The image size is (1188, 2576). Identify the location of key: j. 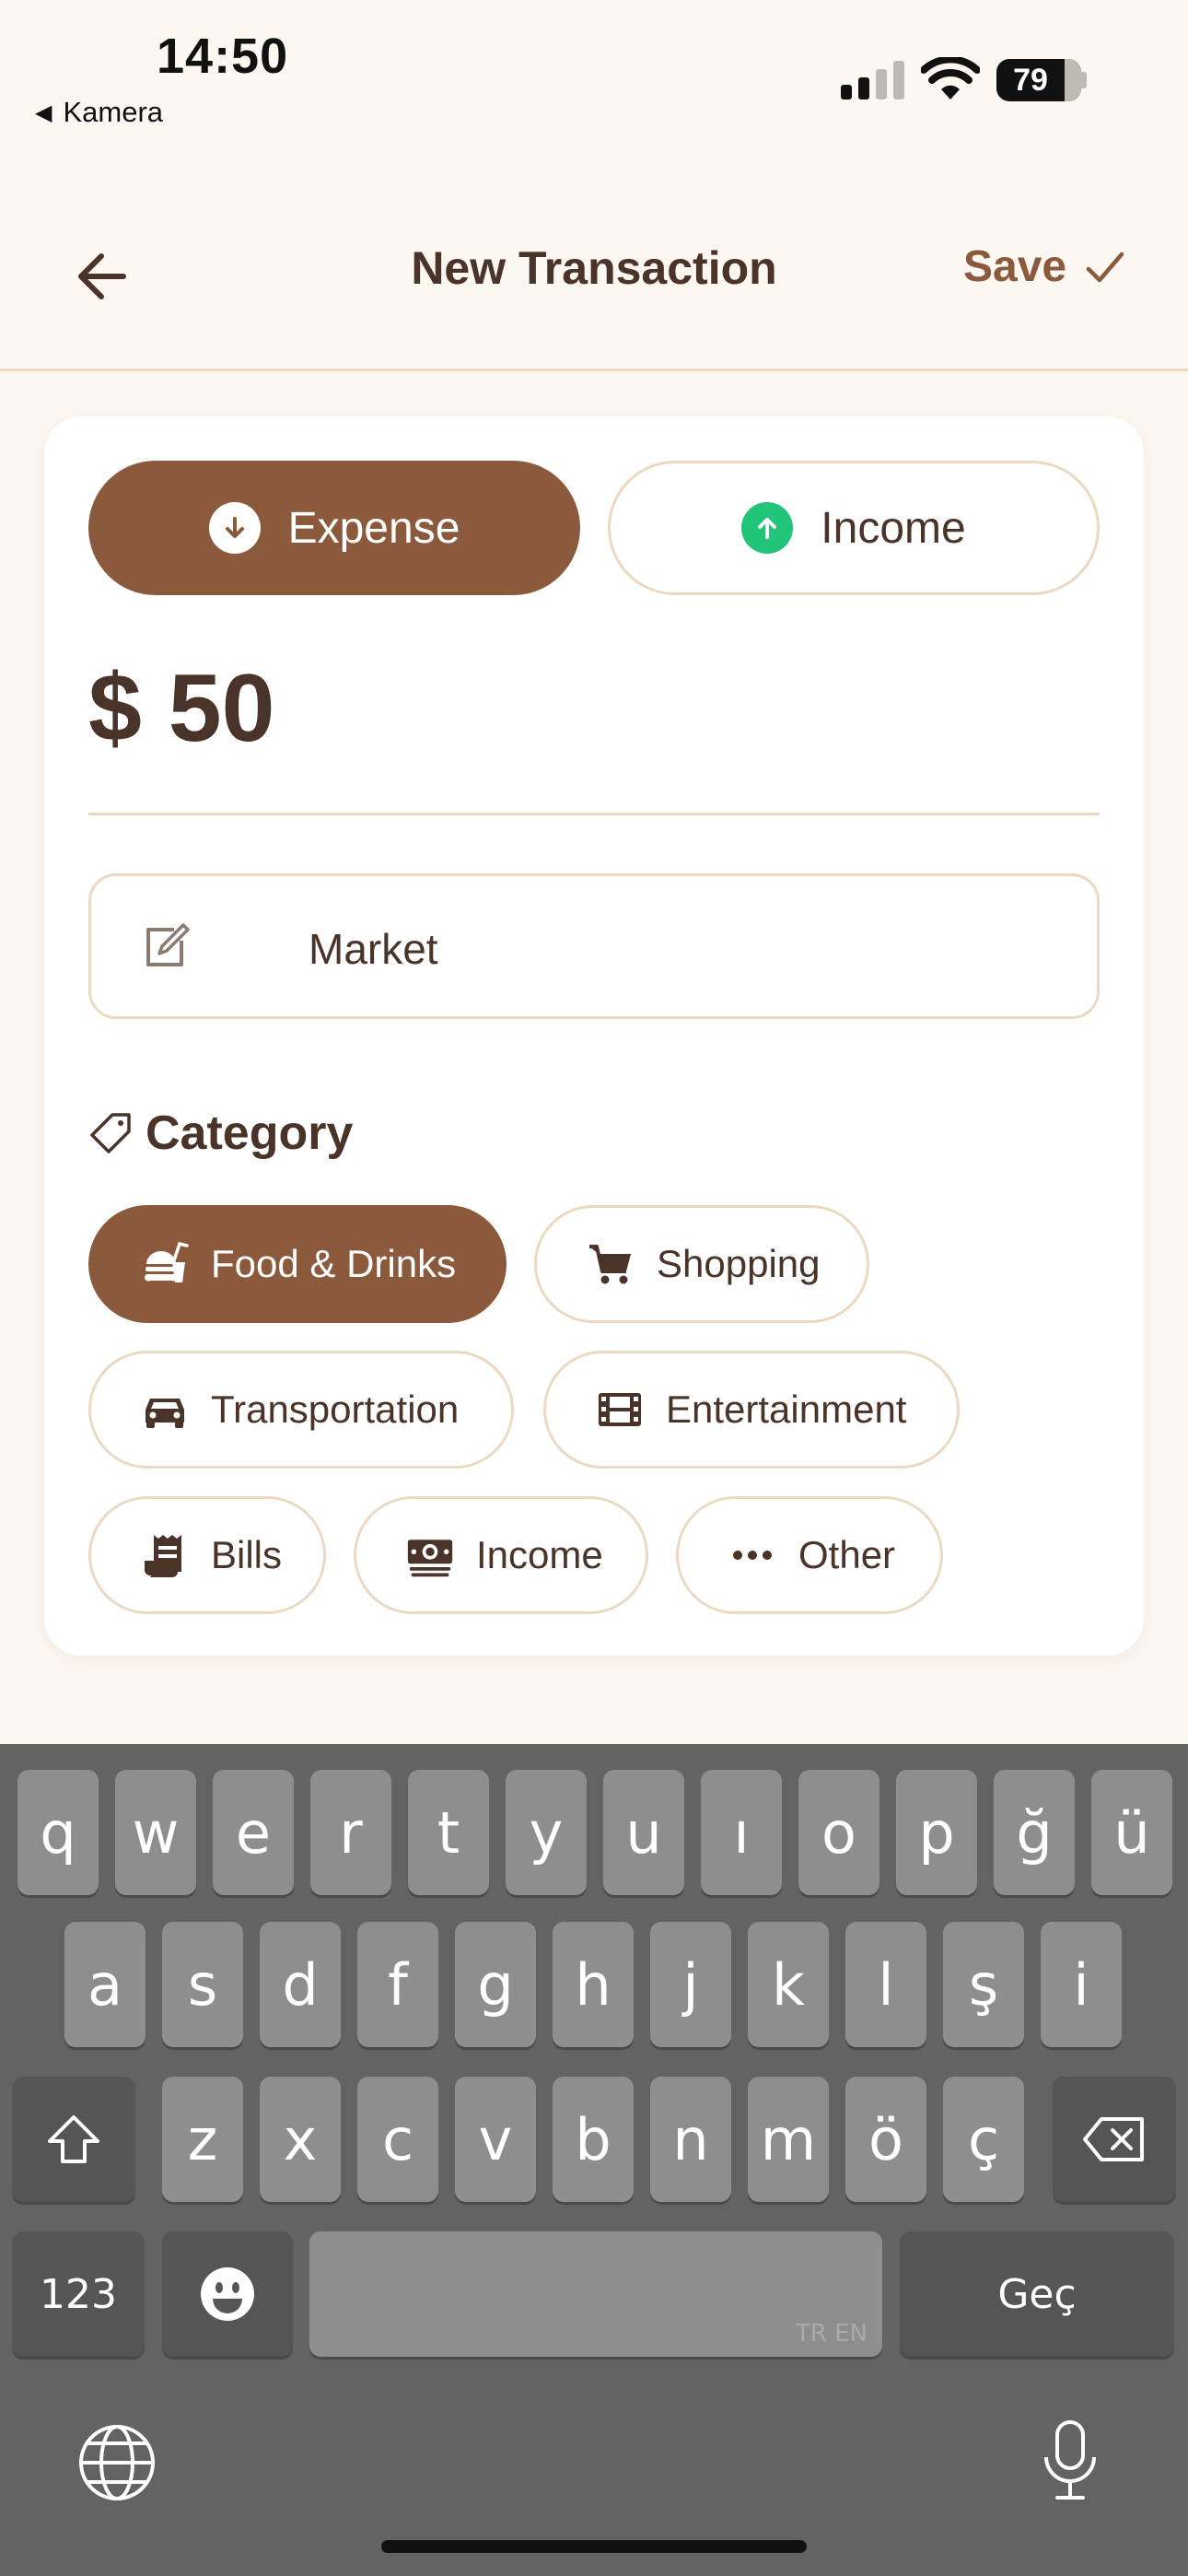
(690, 1985).